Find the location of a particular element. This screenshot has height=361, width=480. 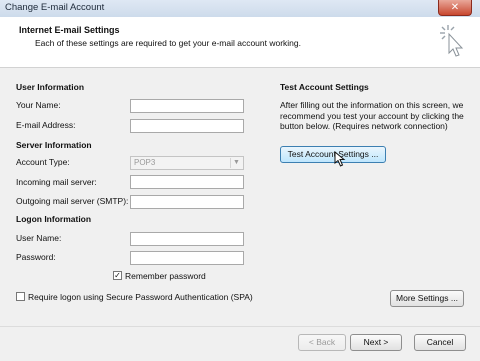

window-title: Change E-mail Account is located at coordinates (55, 7).